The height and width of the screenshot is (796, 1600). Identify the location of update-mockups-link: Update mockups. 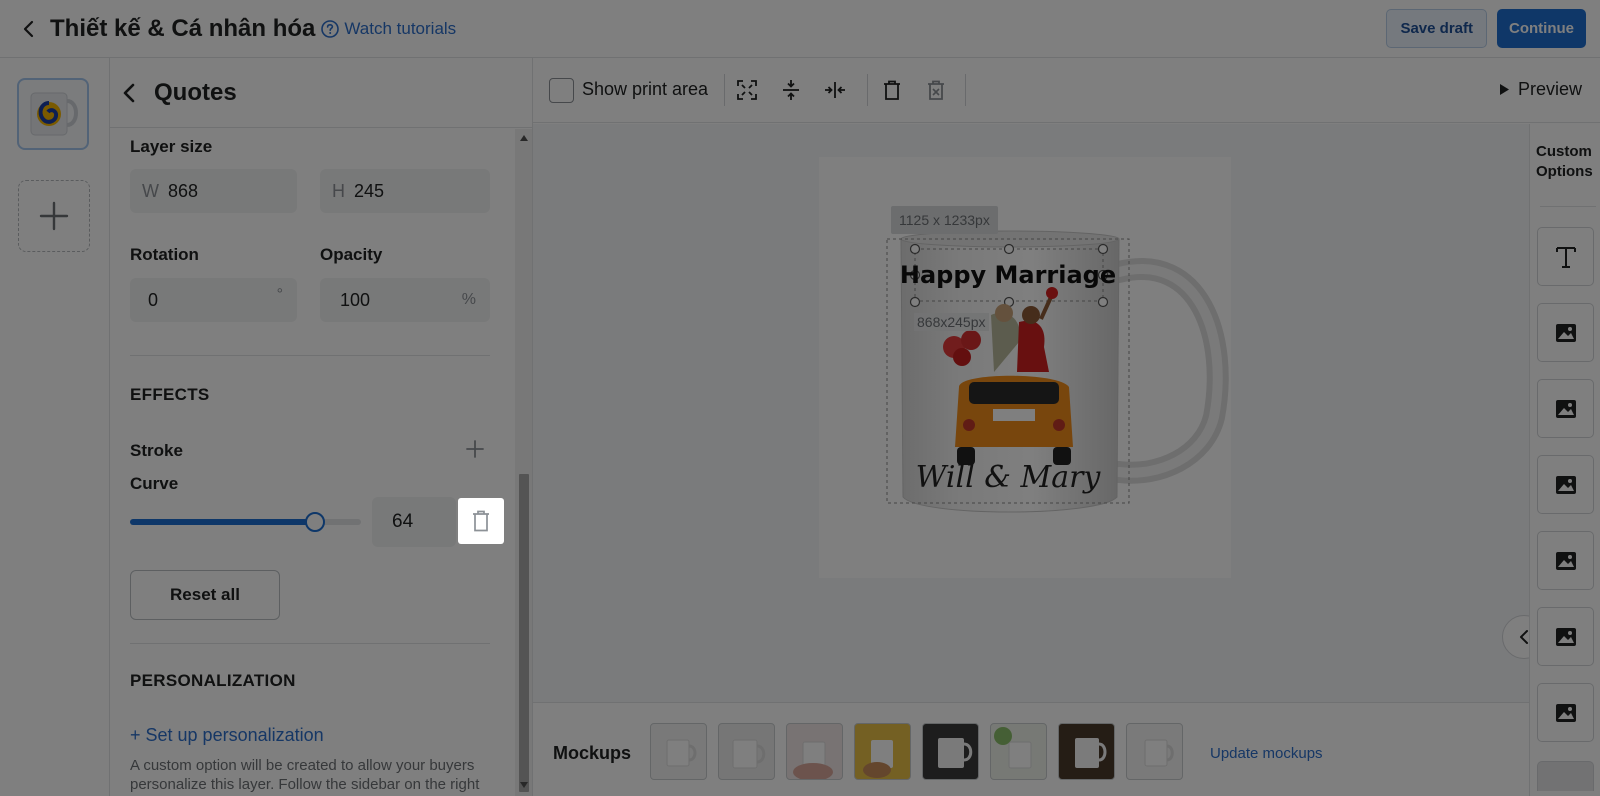
(1266, 753).